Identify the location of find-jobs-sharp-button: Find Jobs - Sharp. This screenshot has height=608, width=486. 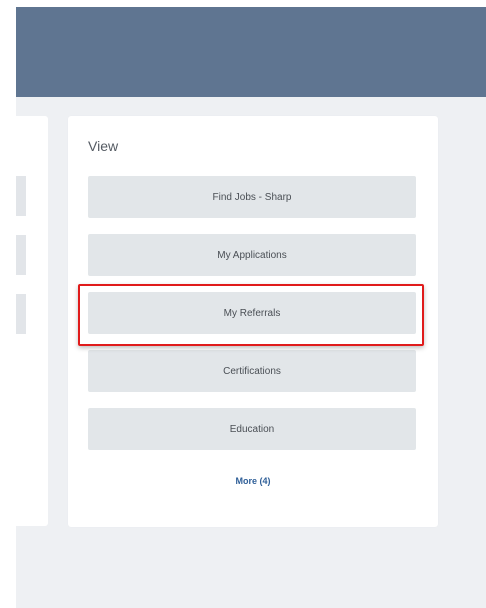
(252, 197).